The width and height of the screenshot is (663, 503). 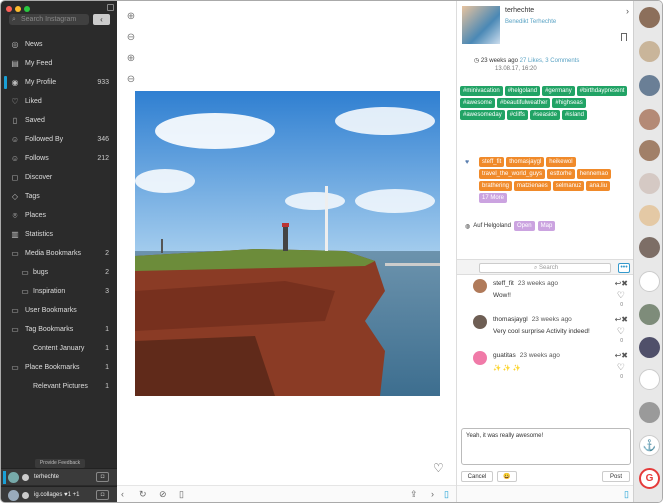 What do you see at coordinates (649, 281) in the screenshot?
I see `apple-logo-icon` at bounding box center [649, 281].